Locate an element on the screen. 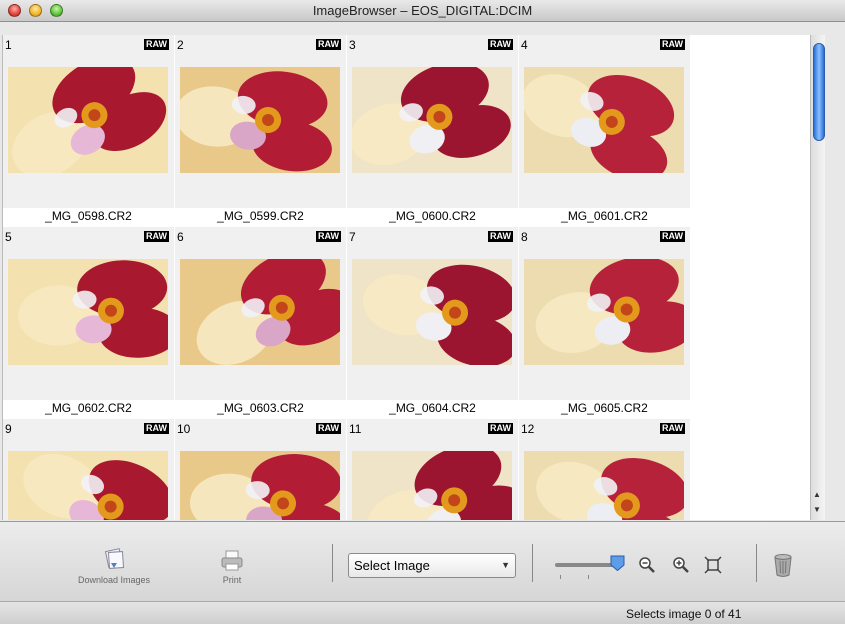 The image size is (845, 624). download-images-button: Download Images is located at coordinates (114, 566).